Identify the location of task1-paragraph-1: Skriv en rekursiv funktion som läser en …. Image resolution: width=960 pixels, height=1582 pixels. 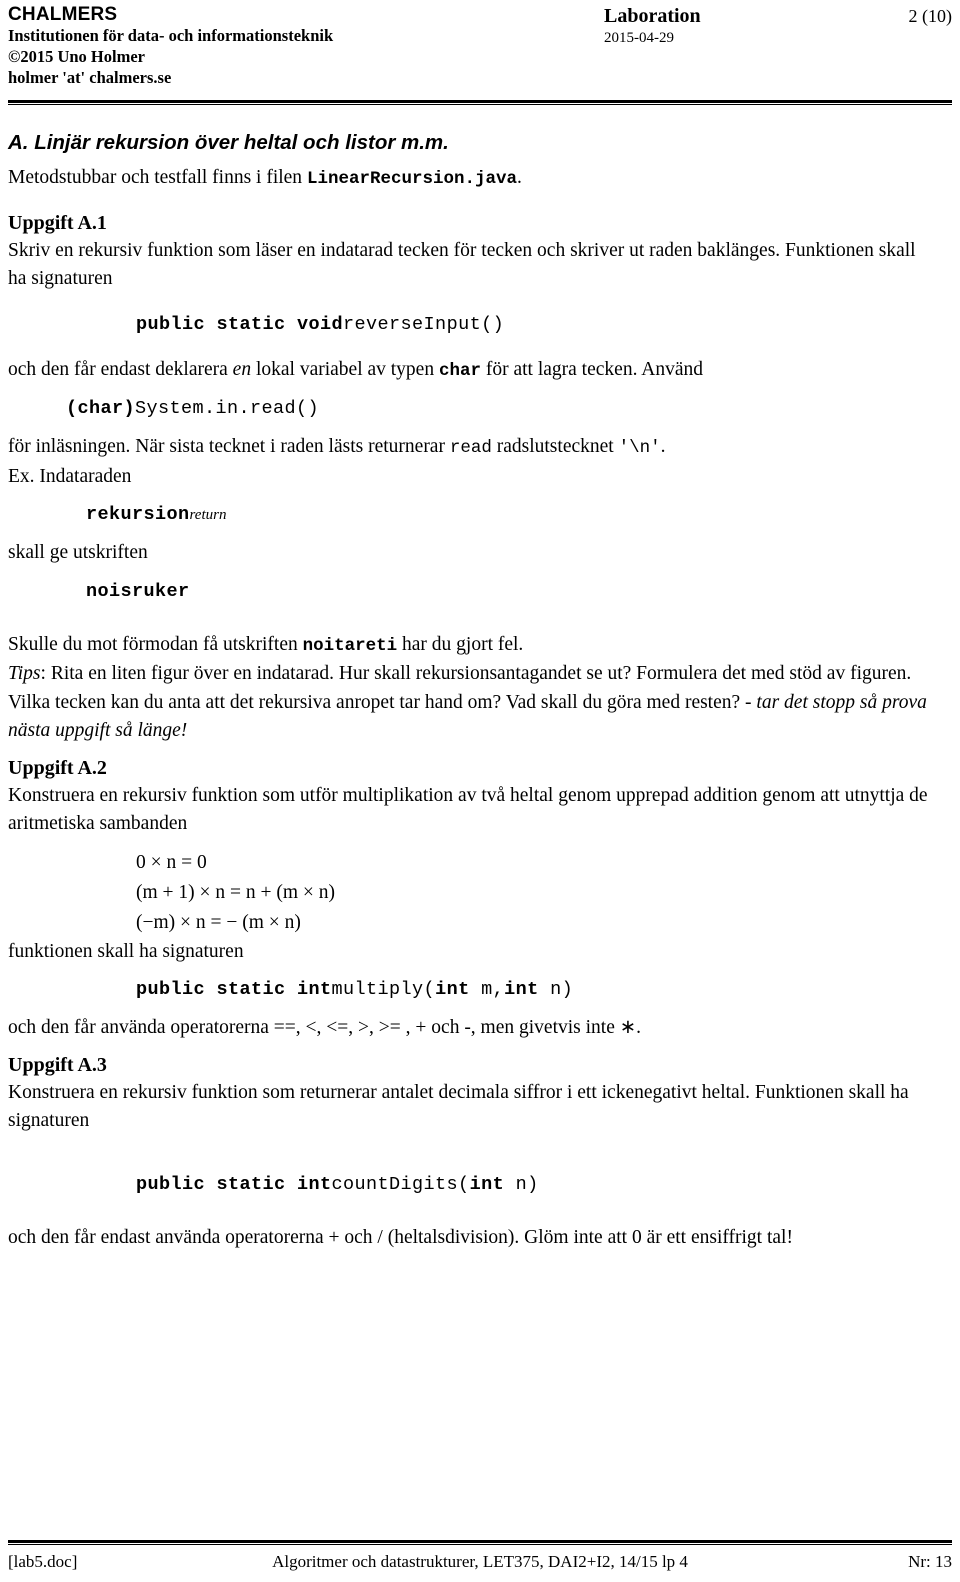
(462, 264).